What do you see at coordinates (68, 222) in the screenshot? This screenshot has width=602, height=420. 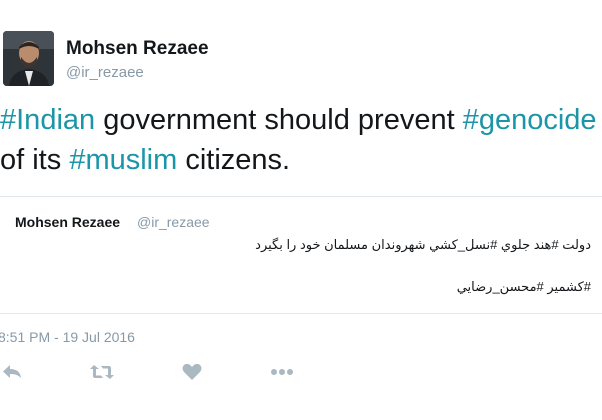 I see `quoted-author-name: Mohsen Rezaee` at bounding box center [68, 222].